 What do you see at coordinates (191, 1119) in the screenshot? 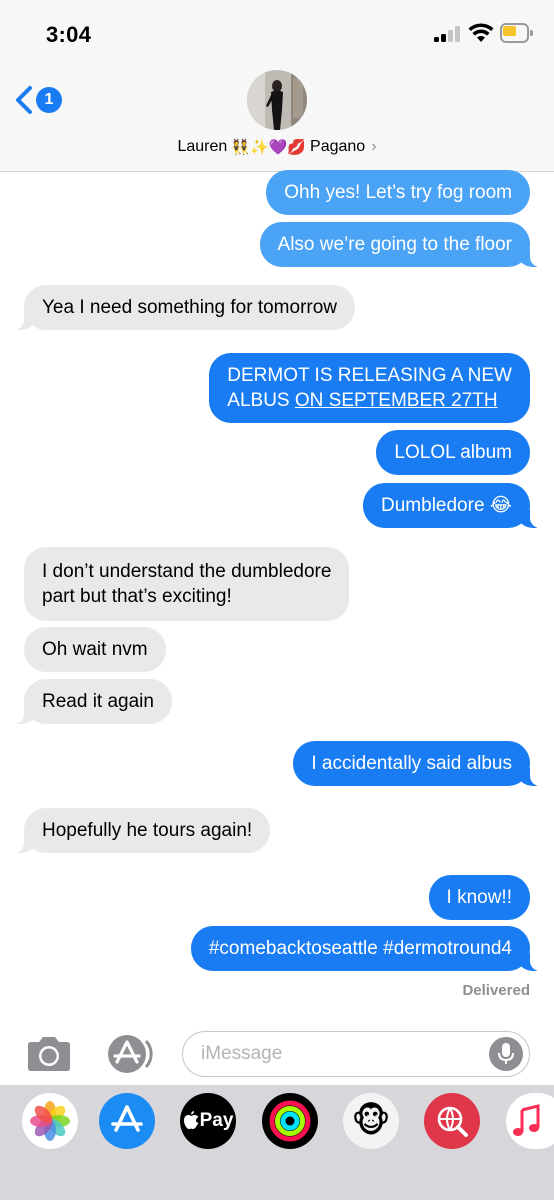
I see `apple-logo-icon` at bounding box center [191, 1119].